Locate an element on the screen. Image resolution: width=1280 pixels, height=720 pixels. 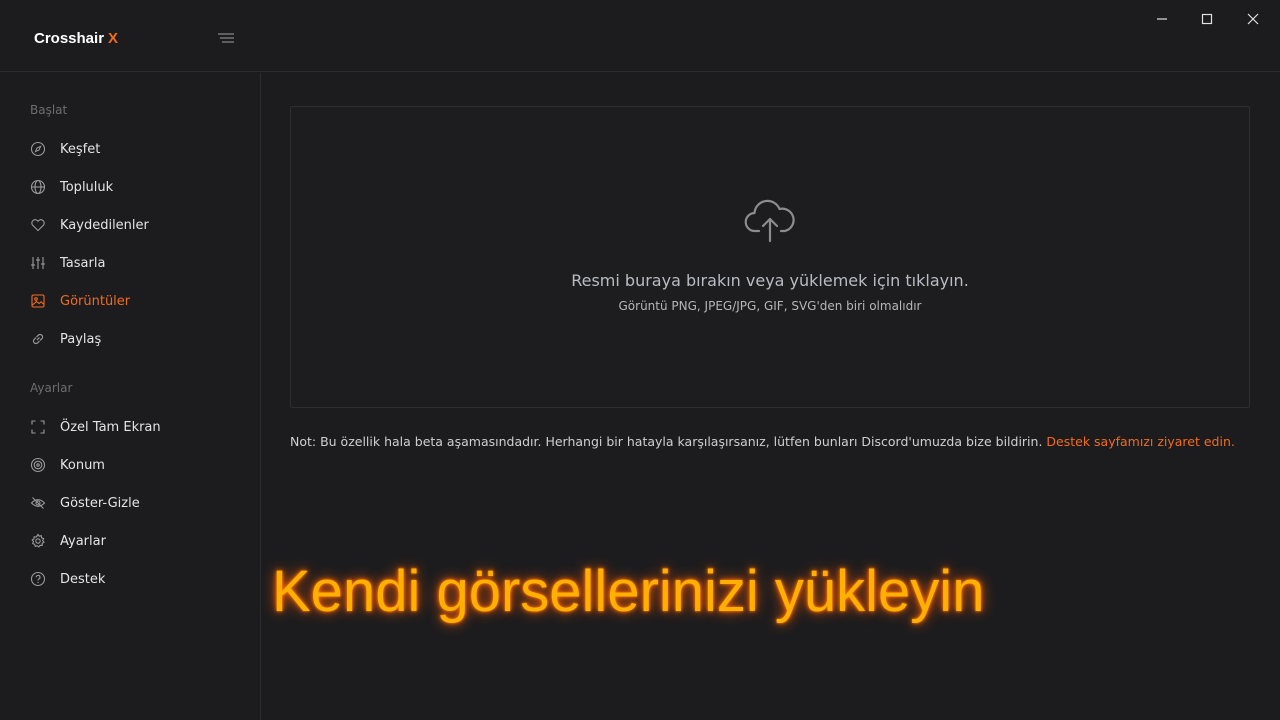
sidebar-item-label: Kaydedilenler is located at coordinates (104, 225).